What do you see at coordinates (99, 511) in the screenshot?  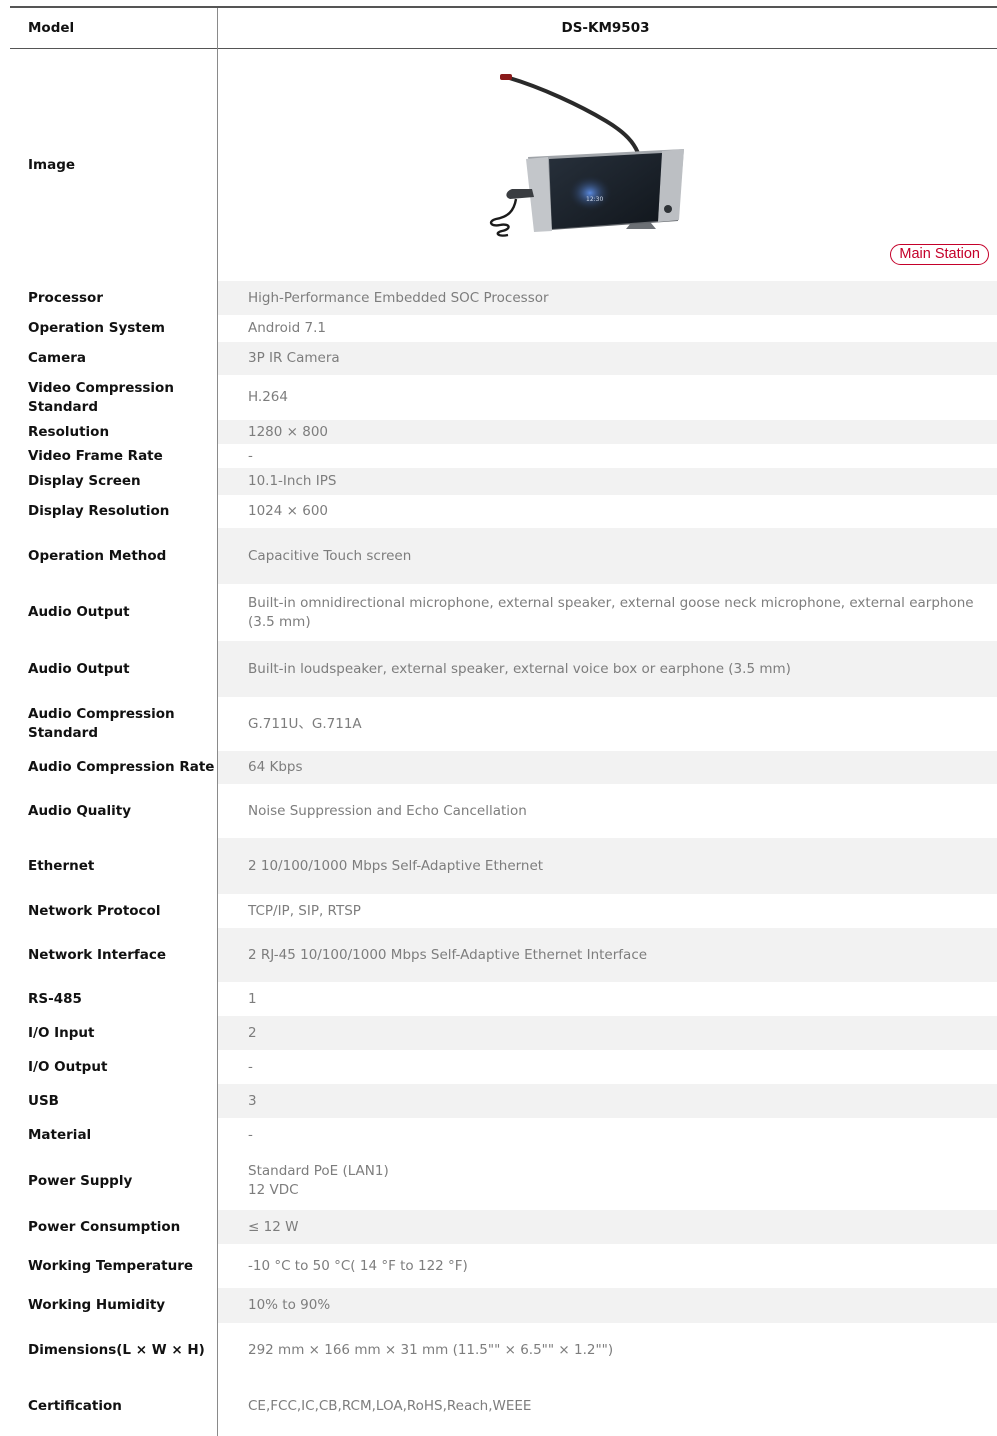 I see `spec-label: Display Resolution` at bounding box center [99, 511].